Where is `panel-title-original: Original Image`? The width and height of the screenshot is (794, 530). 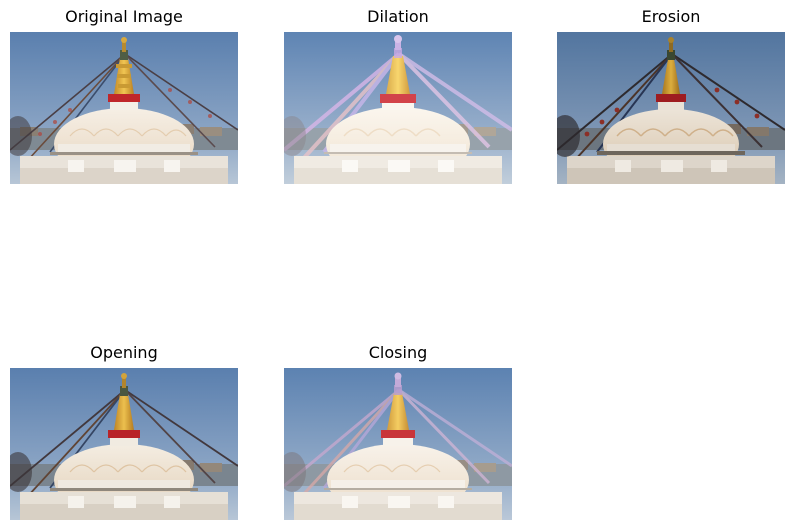 panel-title-original: Original Image is located at coordinates (124, 16).